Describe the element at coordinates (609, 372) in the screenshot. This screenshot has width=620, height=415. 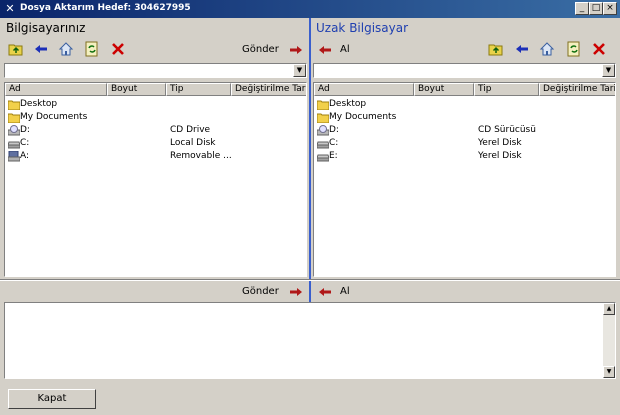
I see `scroll-down-icon: ▼` at that location.